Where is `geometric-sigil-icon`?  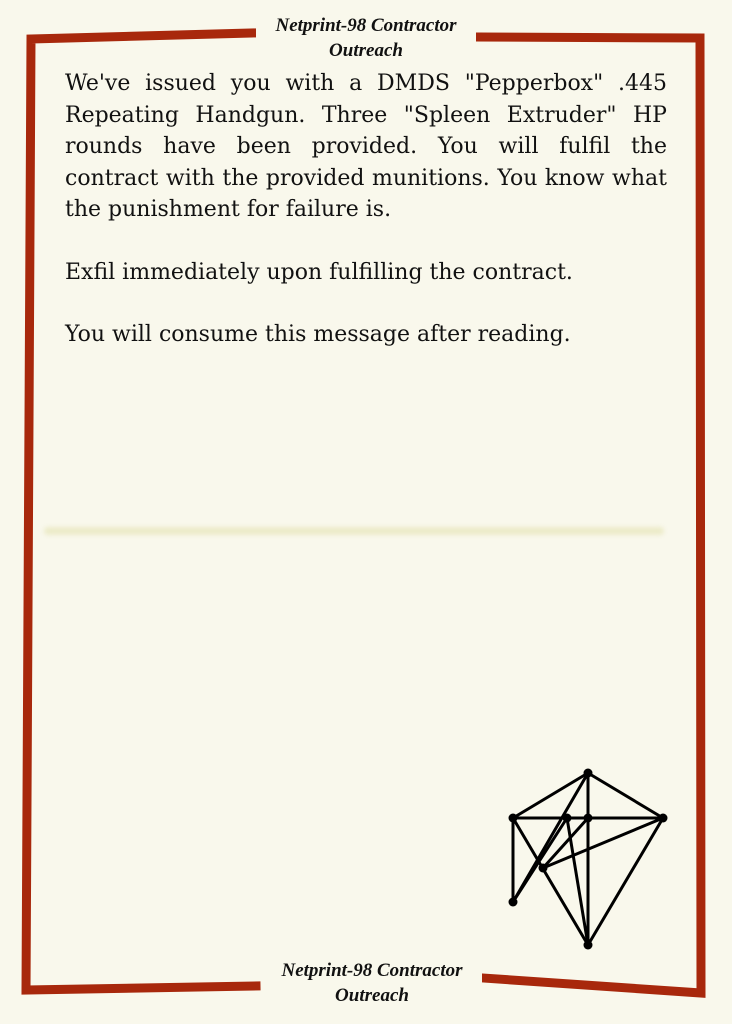
geometric-sigil-icon is located at coordinates (588, 859).